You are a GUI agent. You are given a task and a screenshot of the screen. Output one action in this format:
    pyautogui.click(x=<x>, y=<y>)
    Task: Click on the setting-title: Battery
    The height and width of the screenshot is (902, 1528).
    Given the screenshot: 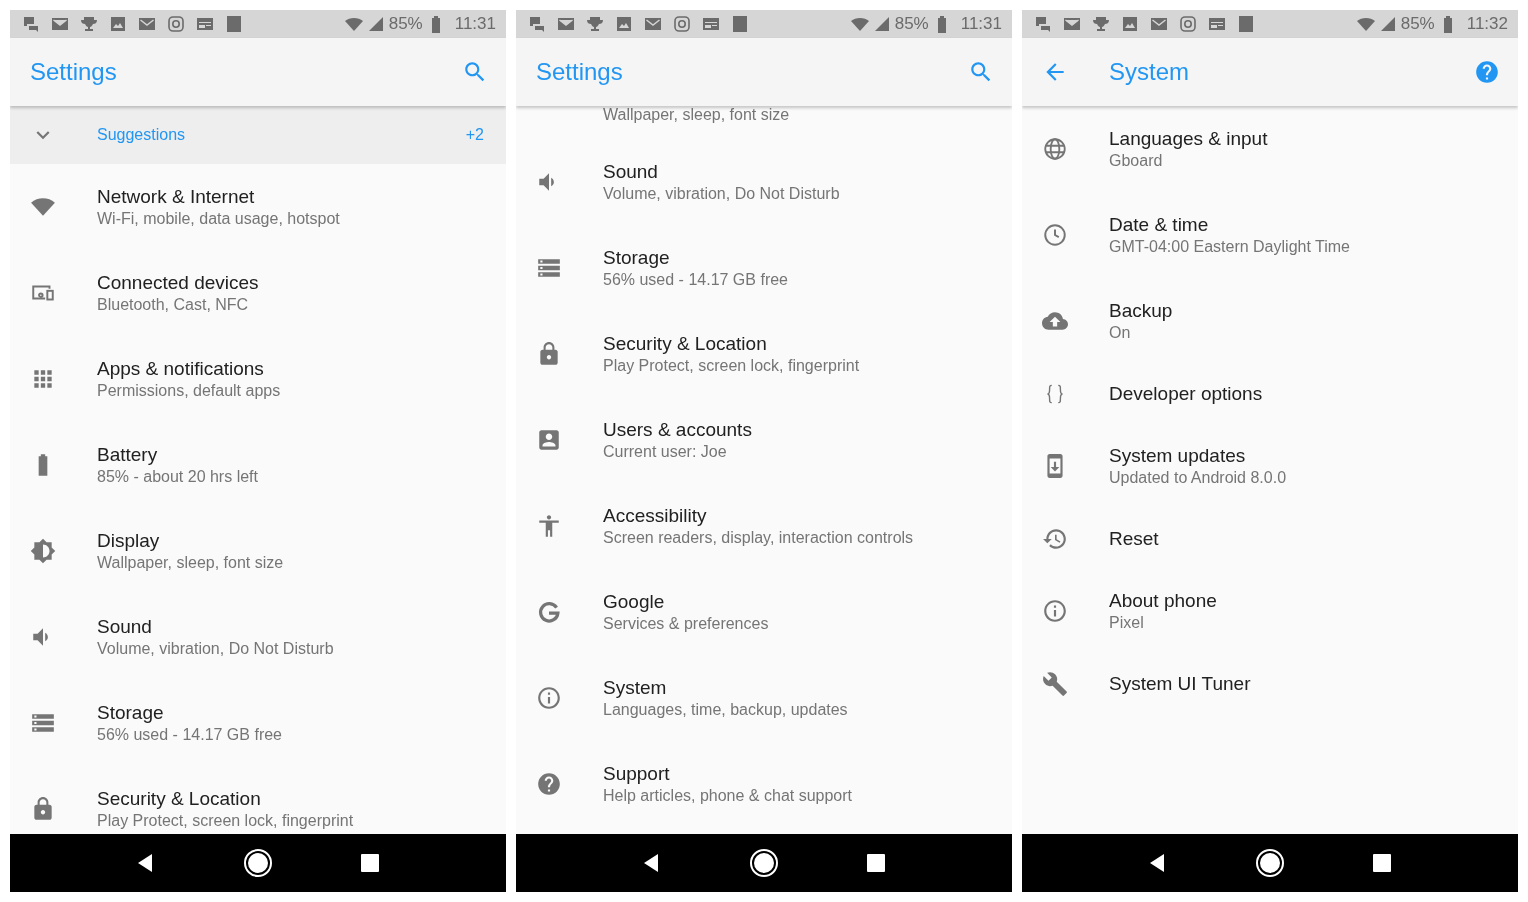 What is the action you would take?
    pyautogui.click(x=177, y=455)
    